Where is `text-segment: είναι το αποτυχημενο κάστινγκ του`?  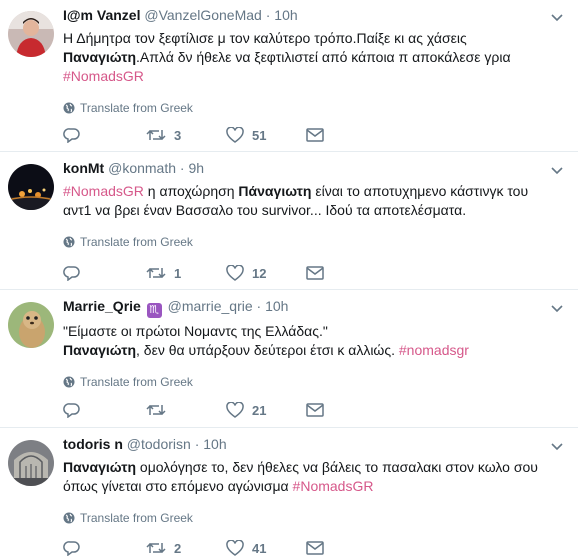 text-segment: είναι το αποτυχημενο κάστινγκ του is located at coordinates (420, 191).